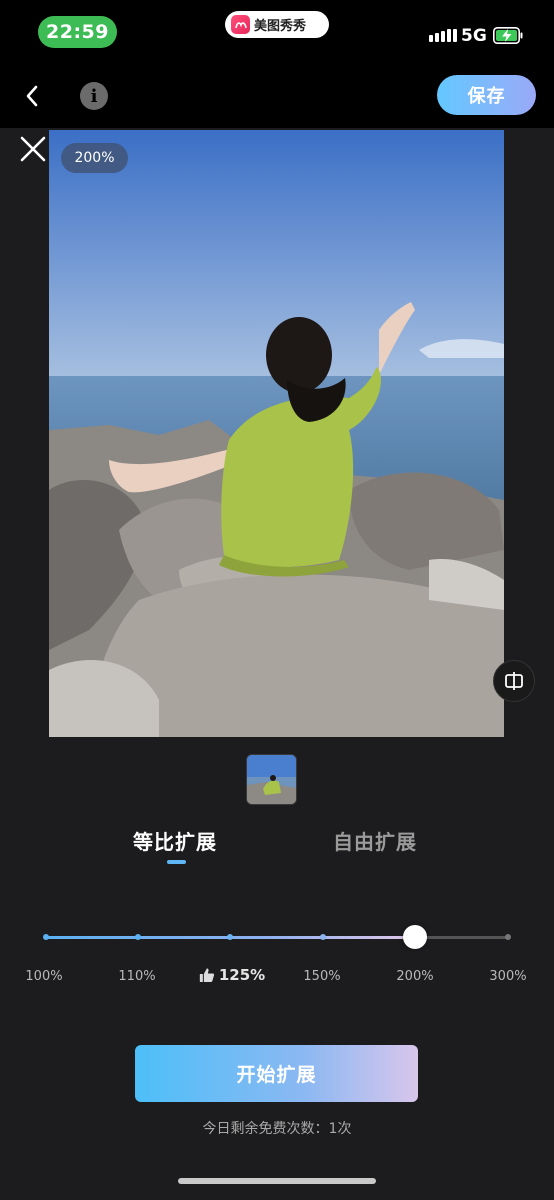 The width and height of the screenshot is (554, 1200). Describe the element at coordinates (277, 937) in the screenshot. I see `scale-slider` at that location.